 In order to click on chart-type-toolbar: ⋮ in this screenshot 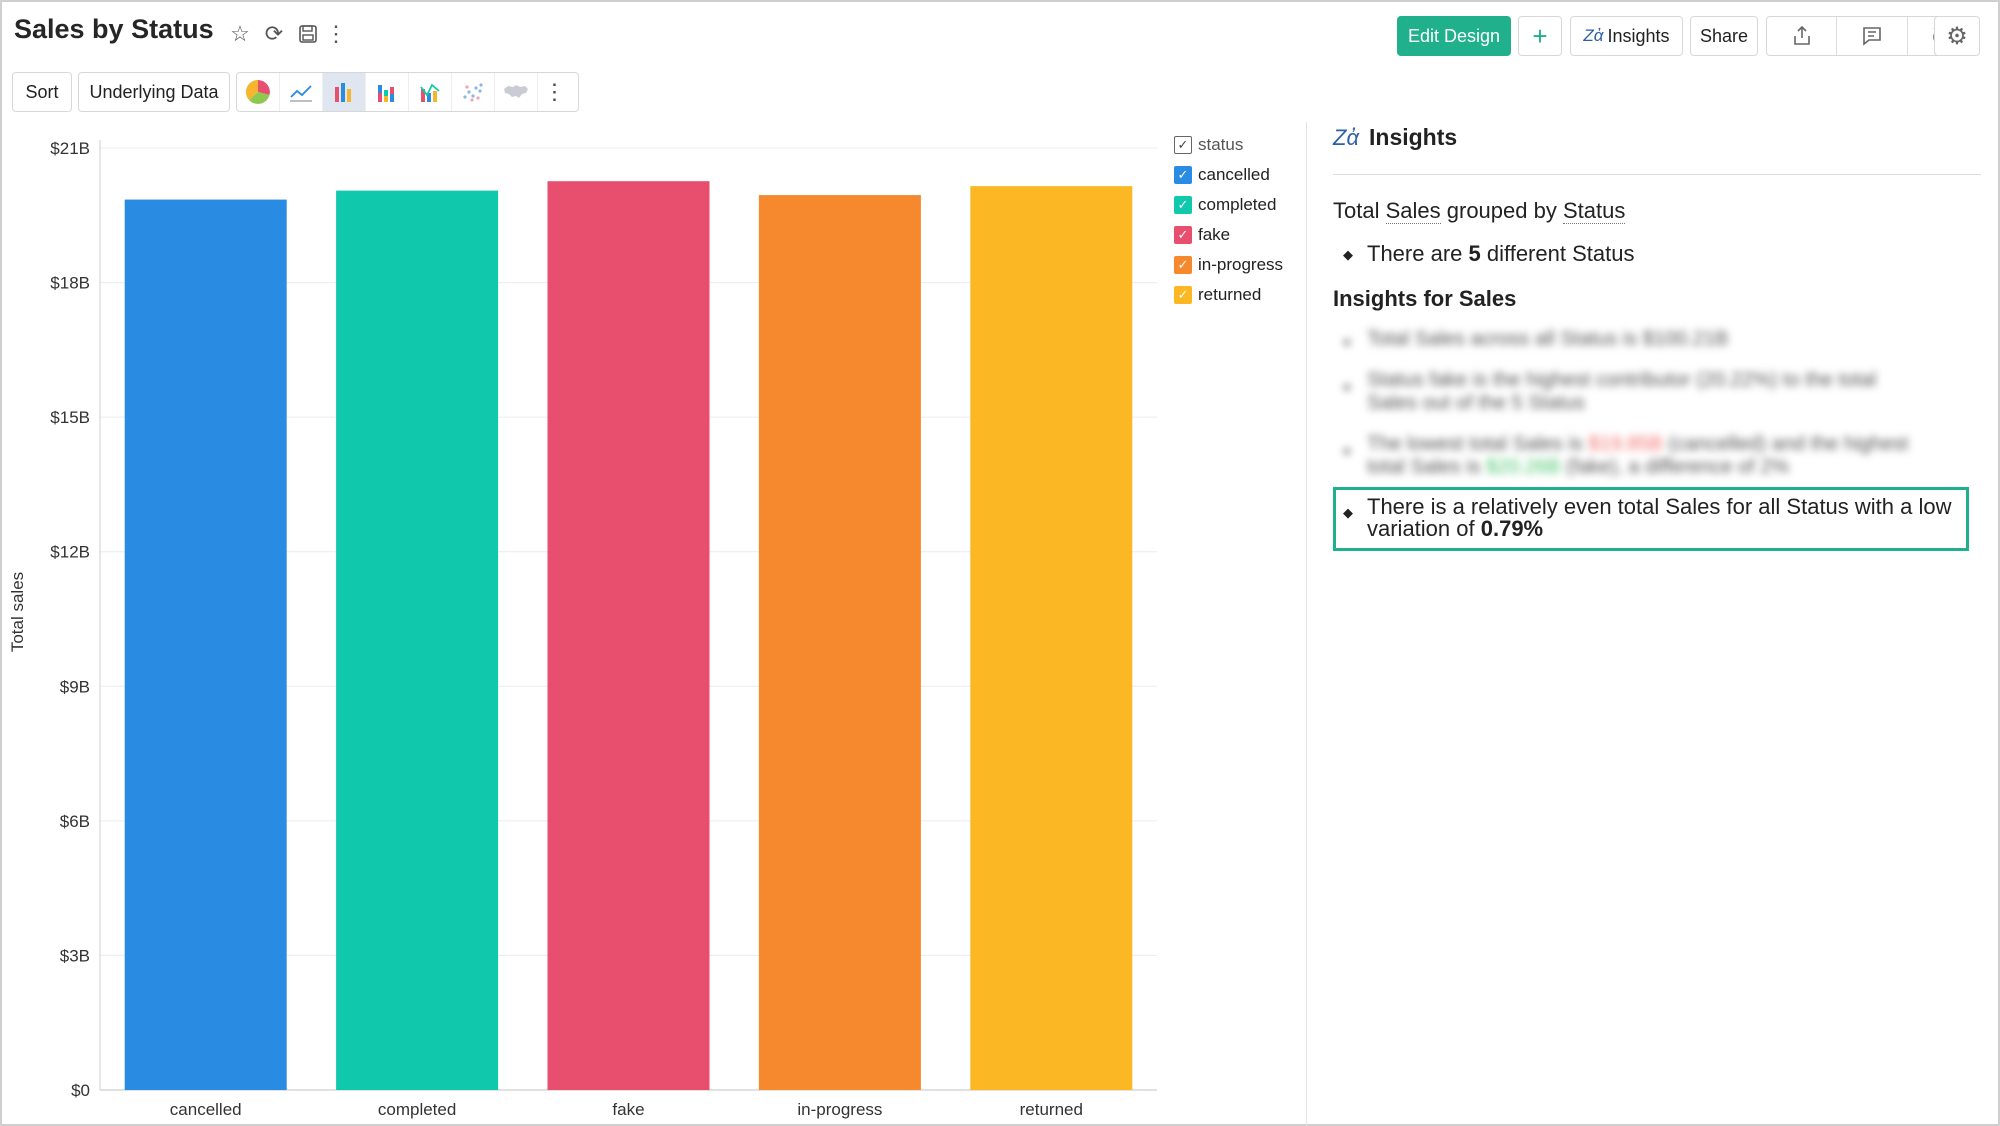, I will do `click(407, 92)`.